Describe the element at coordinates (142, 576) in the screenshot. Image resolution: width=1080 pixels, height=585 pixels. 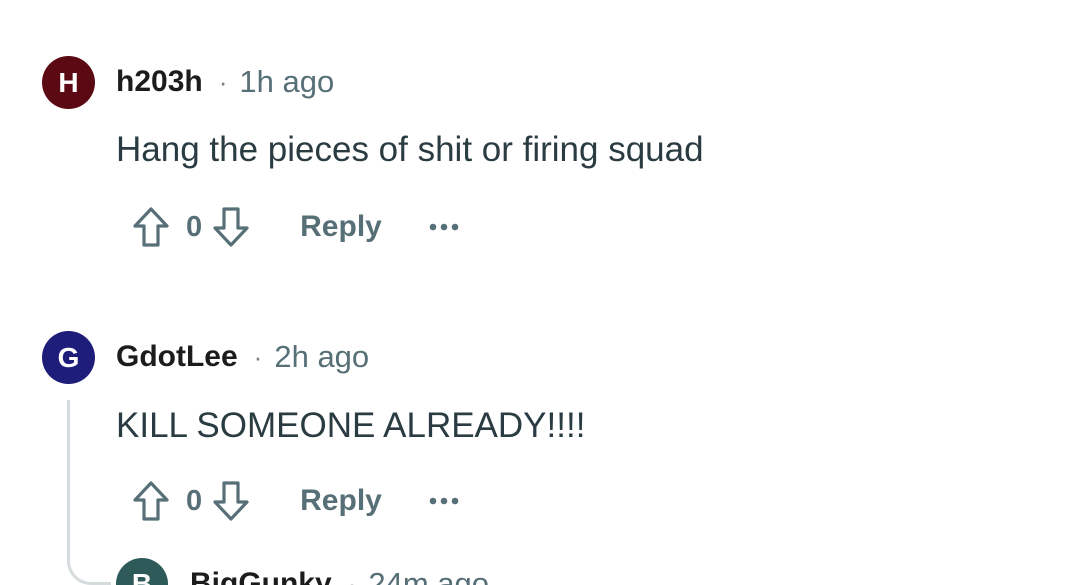
I see `avatar-letter: B` at that location.